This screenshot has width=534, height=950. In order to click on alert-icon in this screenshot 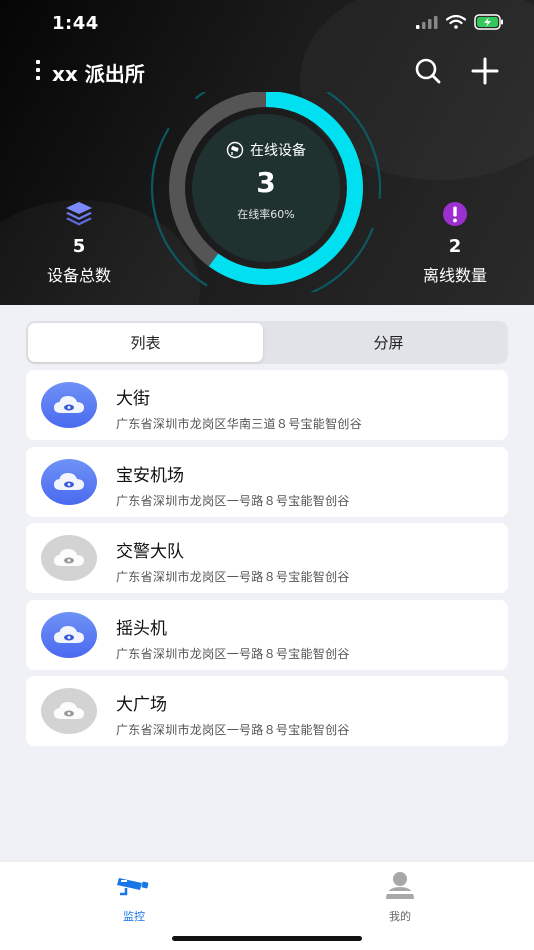, I will do `click(455, 214)`.